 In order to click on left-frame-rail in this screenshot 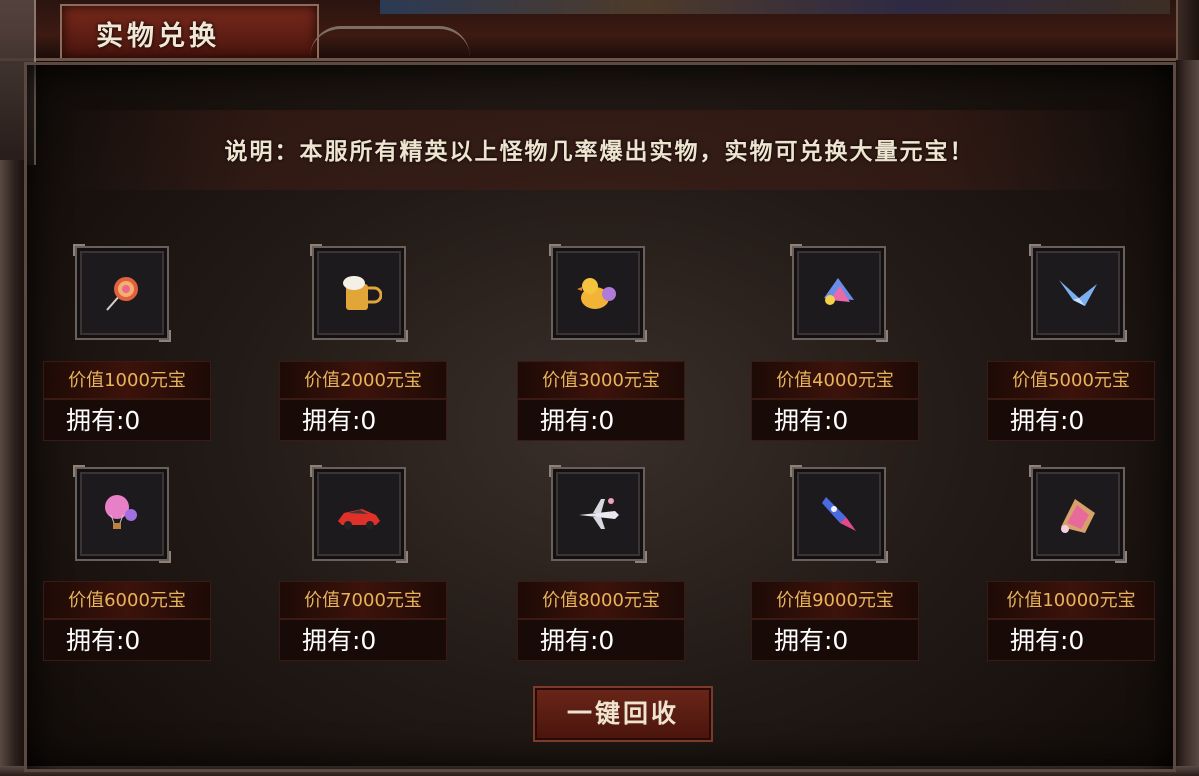, I will do `click(12, 468)`.